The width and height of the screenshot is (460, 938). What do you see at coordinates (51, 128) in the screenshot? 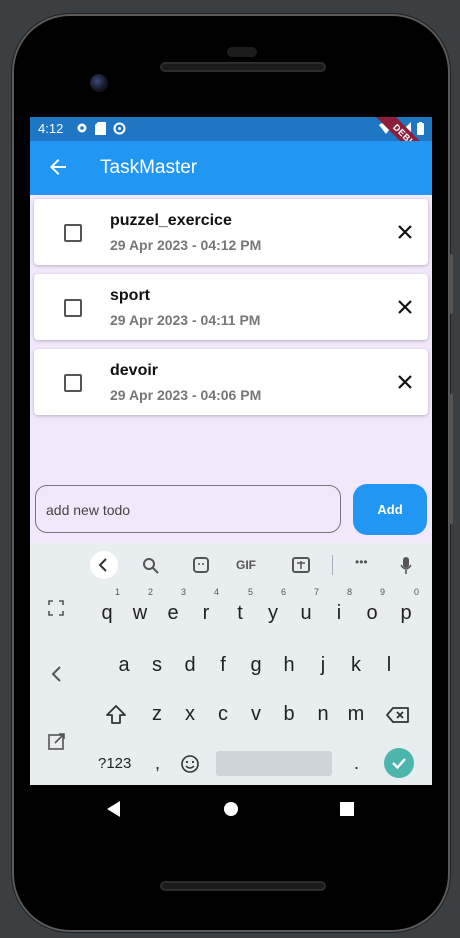
I see `status-time: 4:12` at bounding box center [51, 128].